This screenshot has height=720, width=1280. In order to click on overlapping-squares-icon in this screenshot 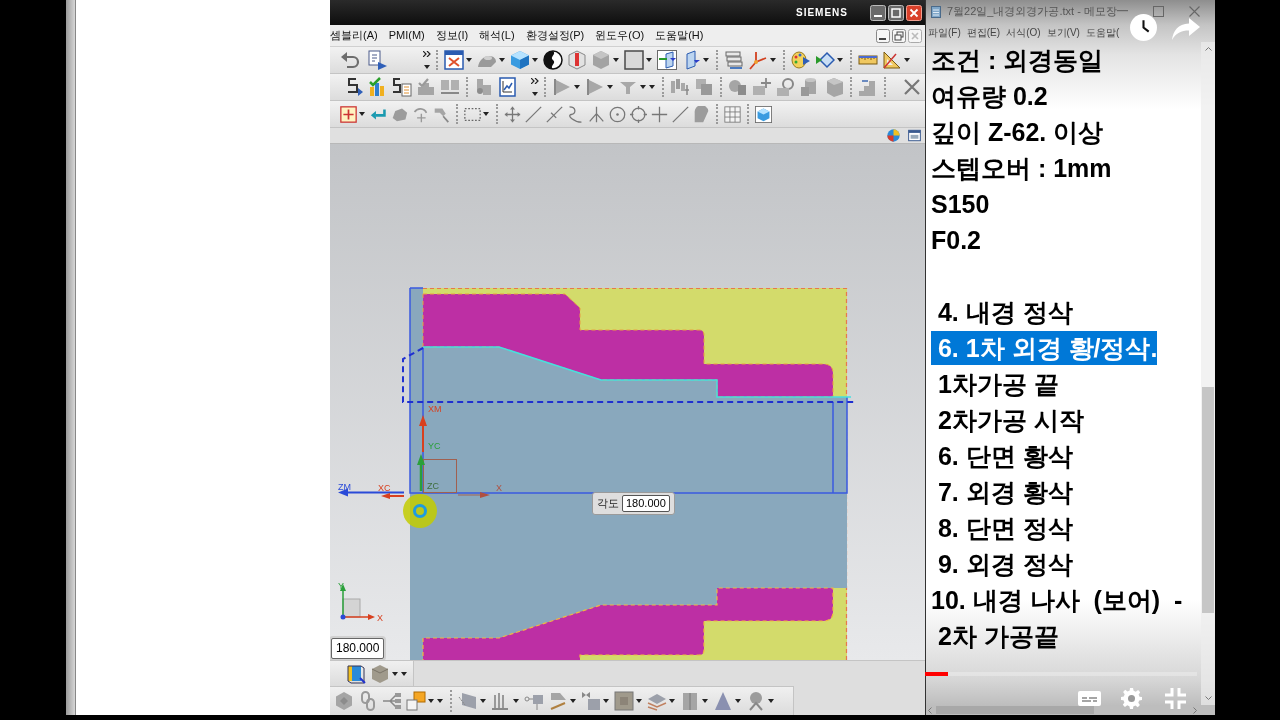, I will do `click(704, 87)`.